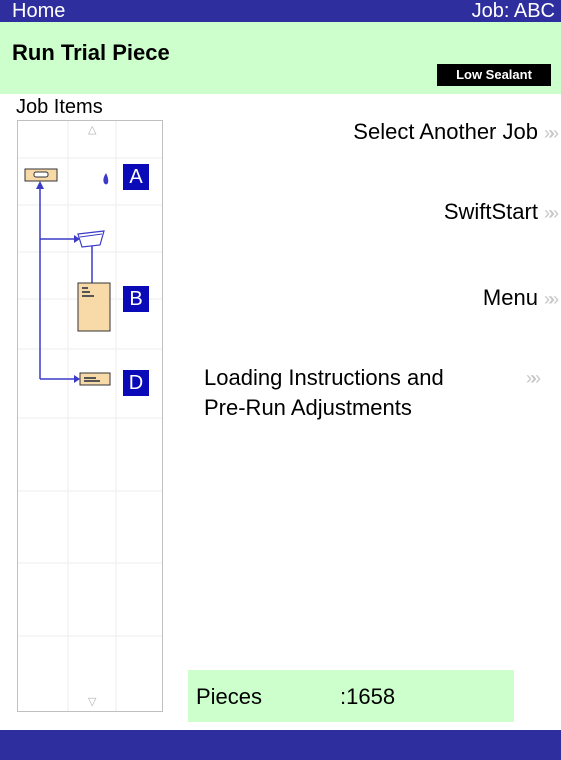 The image size is (561, 760). I want to click on swiftstart-button: SwiftStart»», so click(501, 212).